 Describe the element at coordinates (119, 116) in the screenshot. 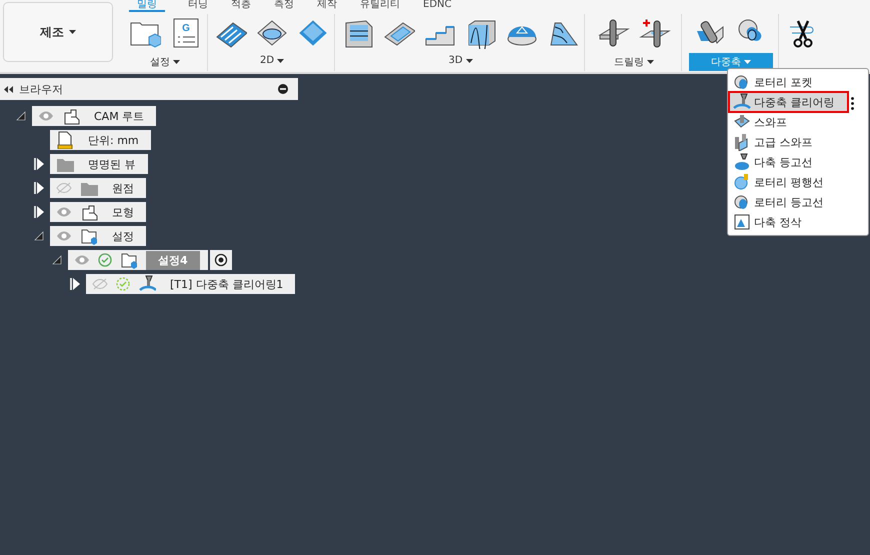

I see `node-label: CAM 루트` at that location.